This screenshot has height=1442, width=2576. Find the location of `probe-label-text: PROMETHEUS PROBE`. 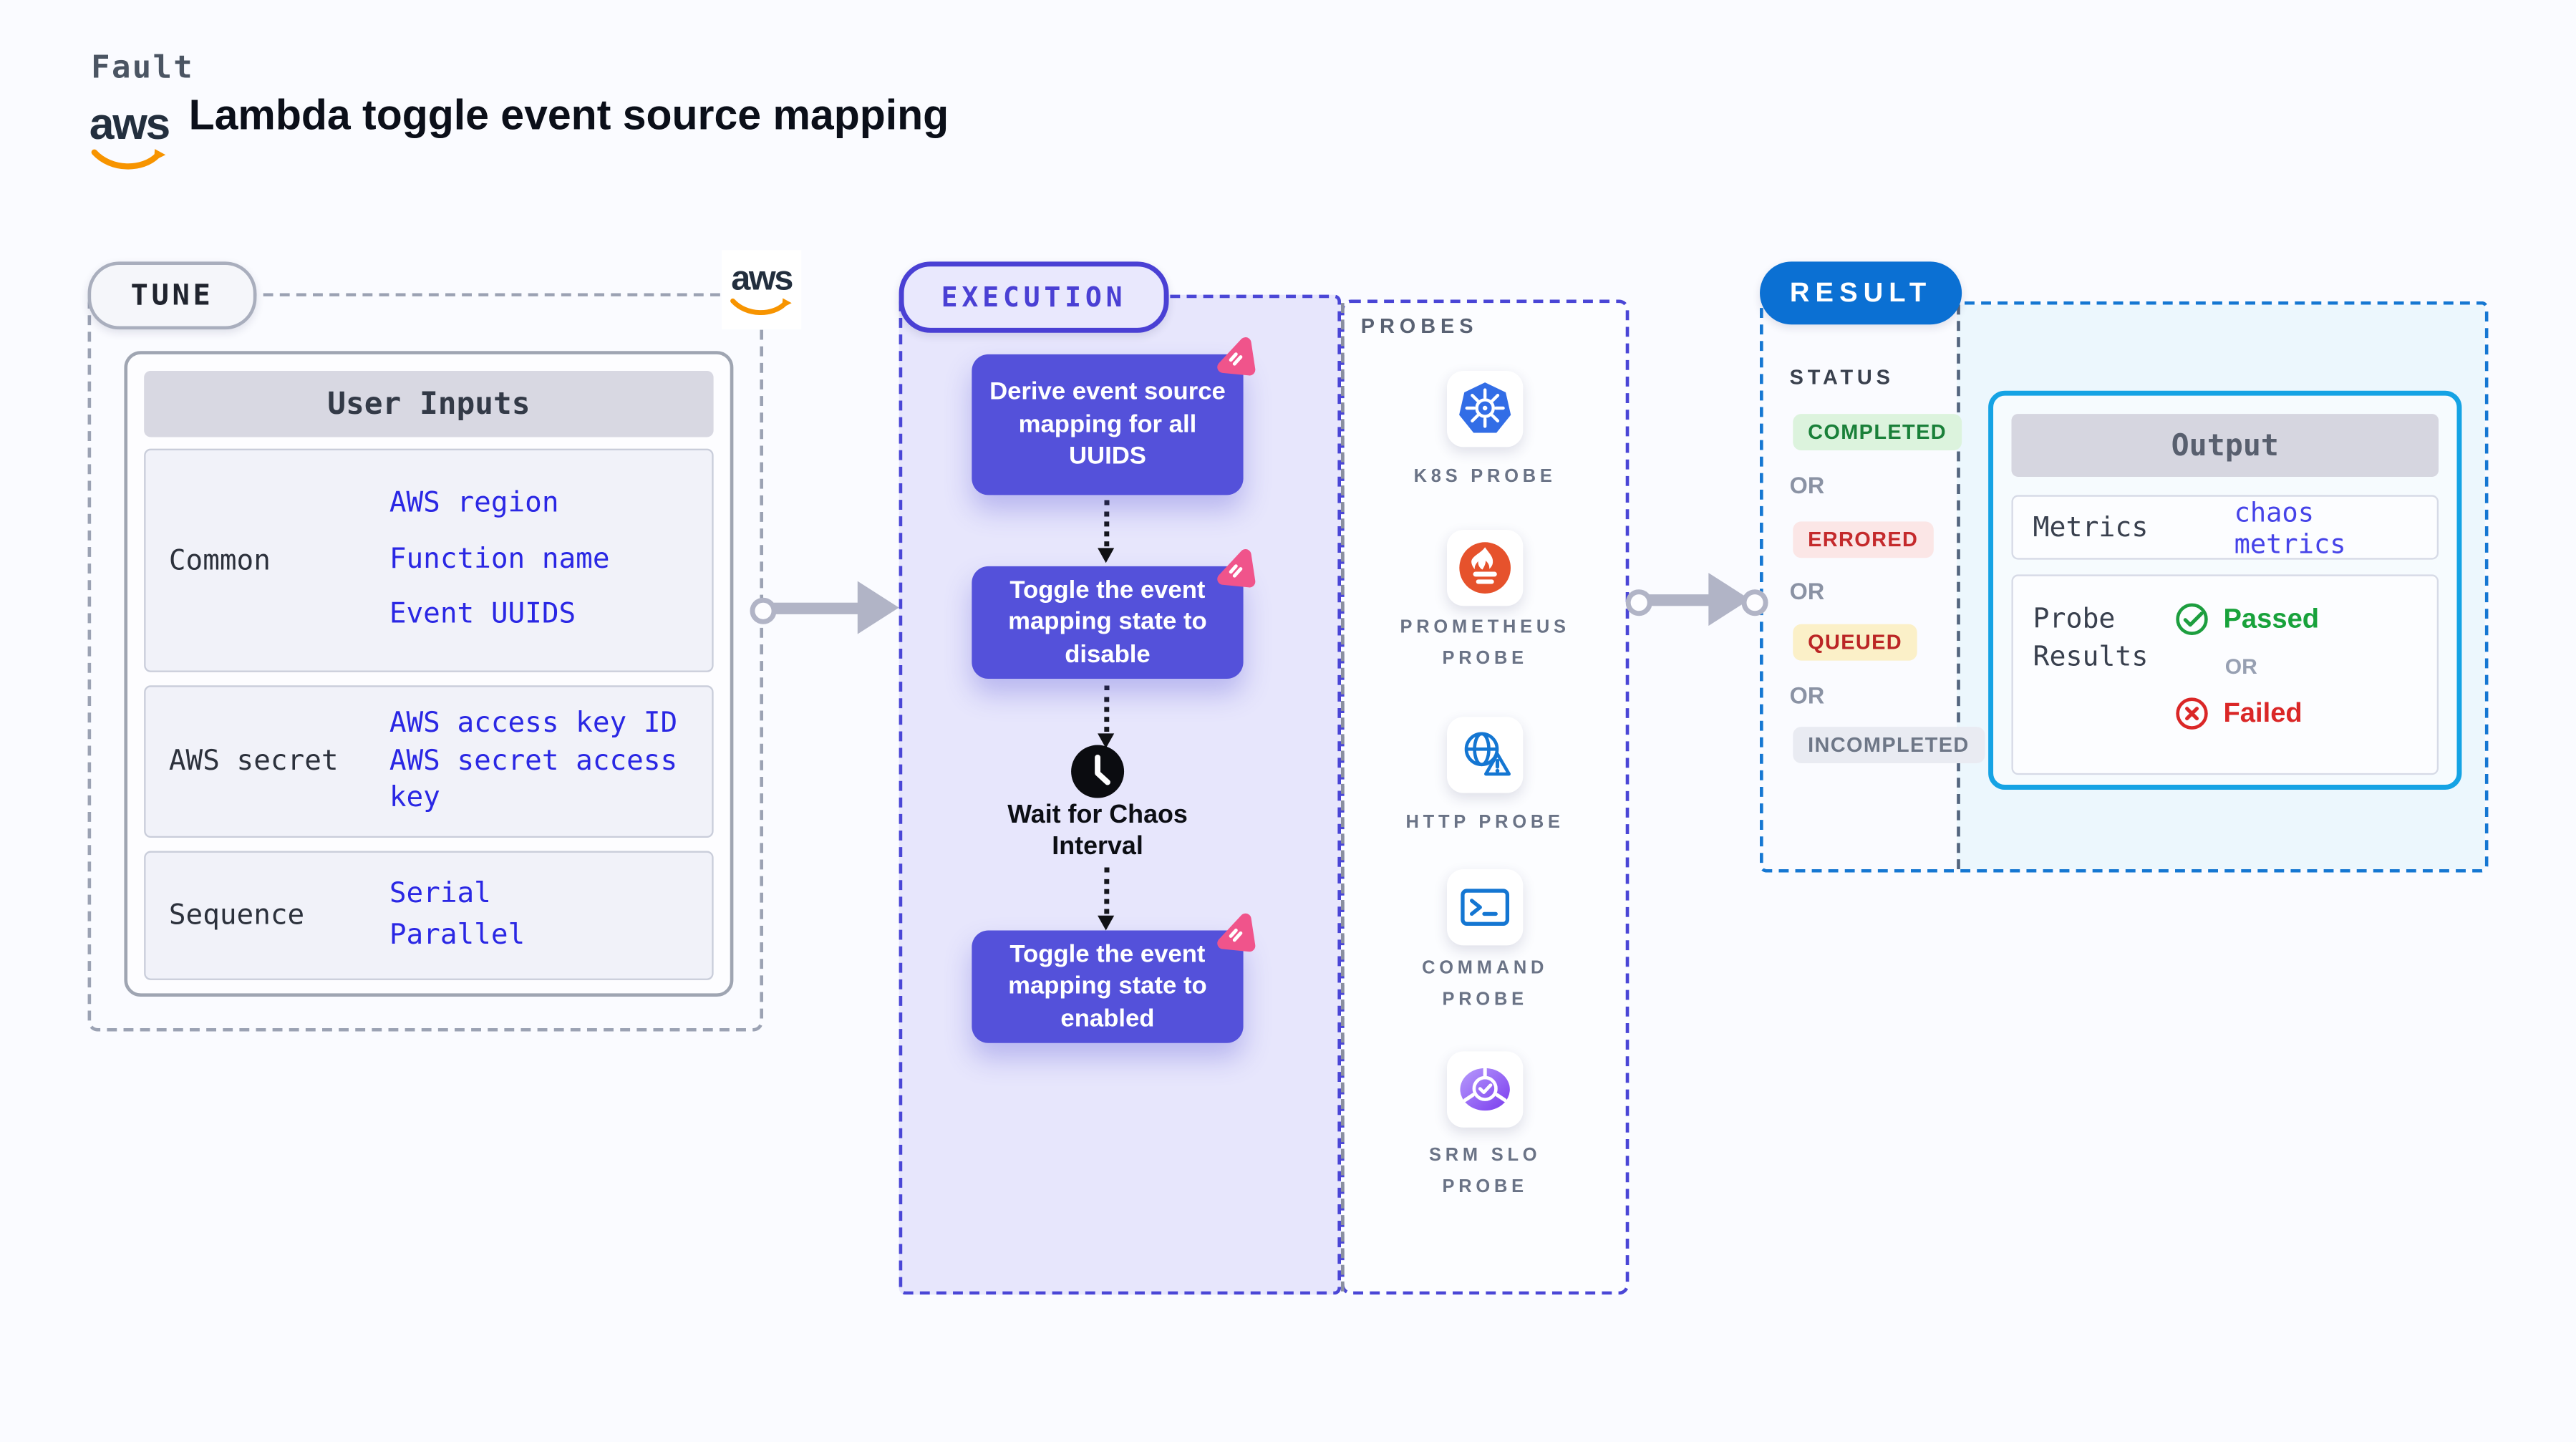

probe-label-text: PROMETHEUS PROBE is located at coordinates (1485, 643).